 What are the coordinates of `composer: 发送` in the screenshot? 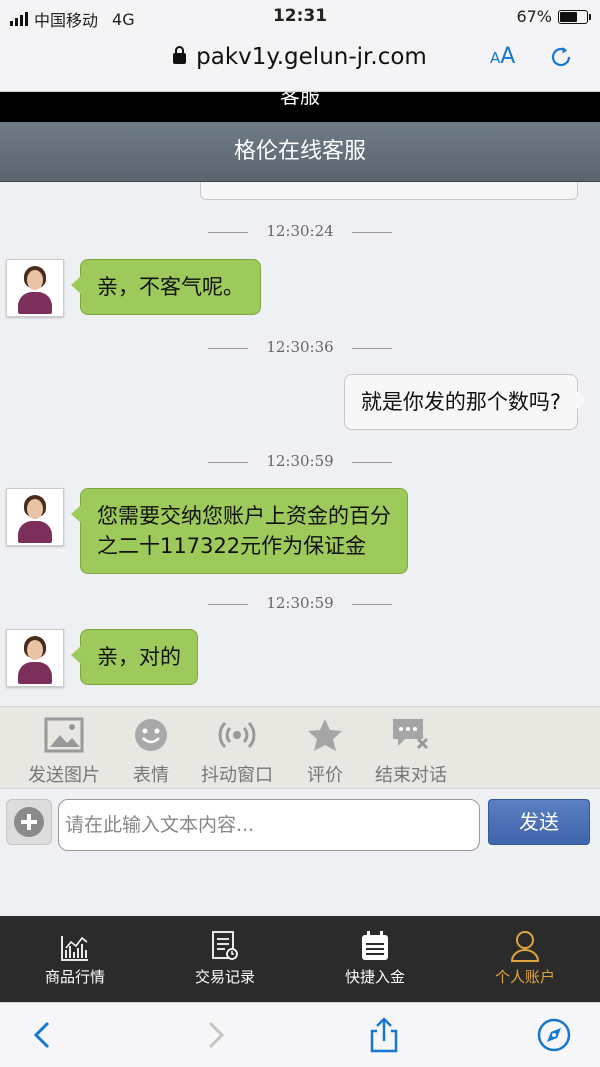 It's located at (300, 852).